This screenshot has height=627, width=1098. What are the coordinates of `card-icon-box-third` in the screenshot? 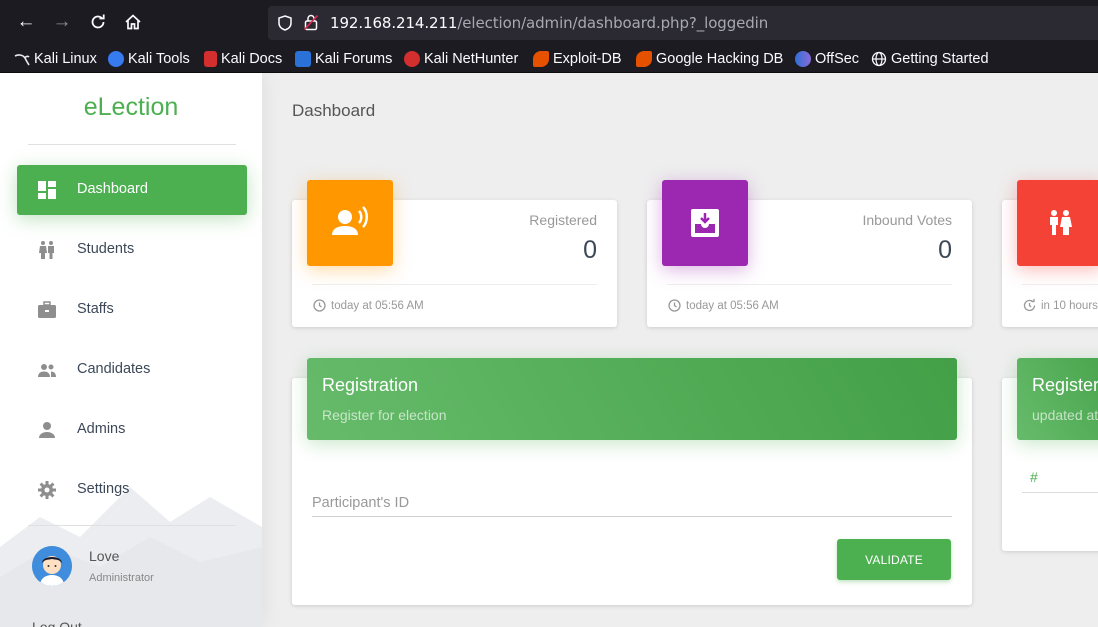 It's located at (1057, 223).